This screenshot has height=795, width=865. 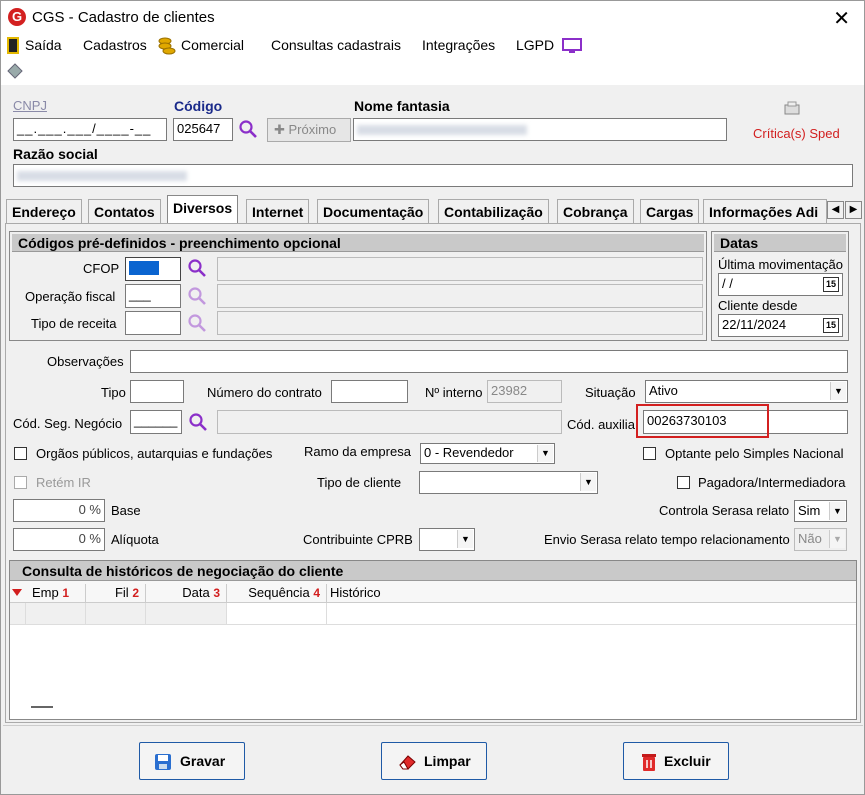 I want to click on envio-serasa-label: Envio Serasa relato tempo relacionamento, so click(x=667, y=539).